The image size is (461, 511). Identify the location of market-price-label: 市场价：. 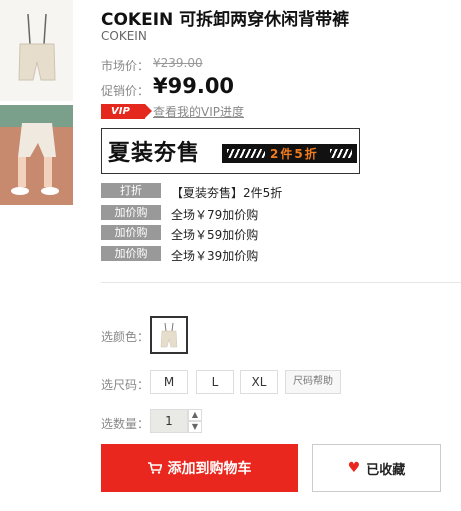
(125, 66).